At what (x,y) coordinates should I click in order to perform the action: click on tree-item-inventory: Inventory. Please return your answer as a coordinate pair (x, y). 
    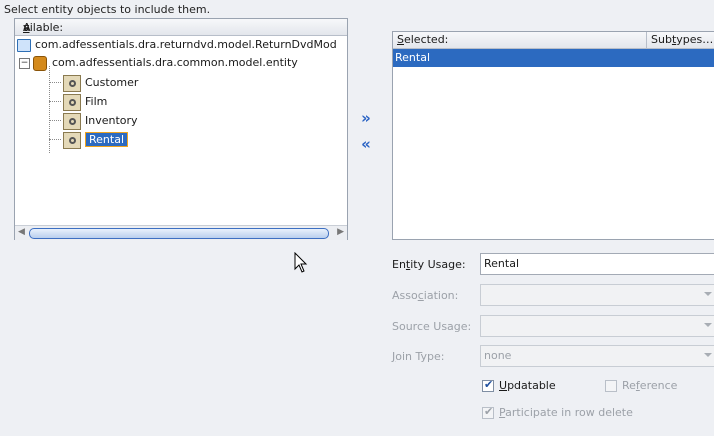
    Looking at the image, I should click on (100, 121).